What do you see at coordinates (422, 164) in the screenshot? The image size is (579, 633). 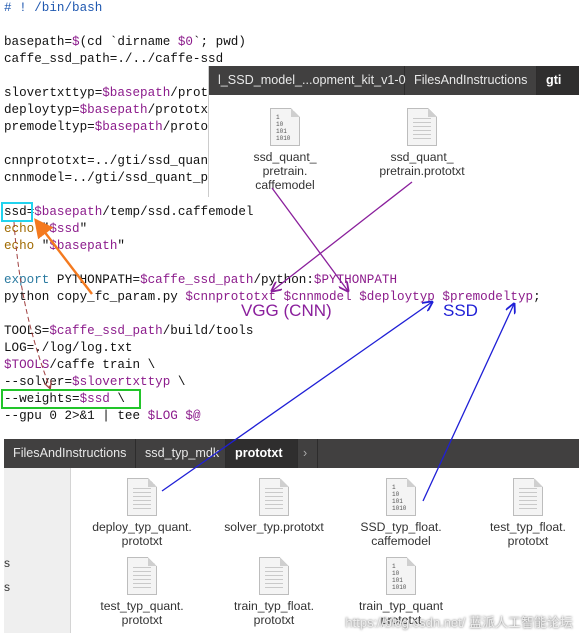 I see `file-name: ssd_quant_ pretrain.prototxt` at bounding box center [422, 164].